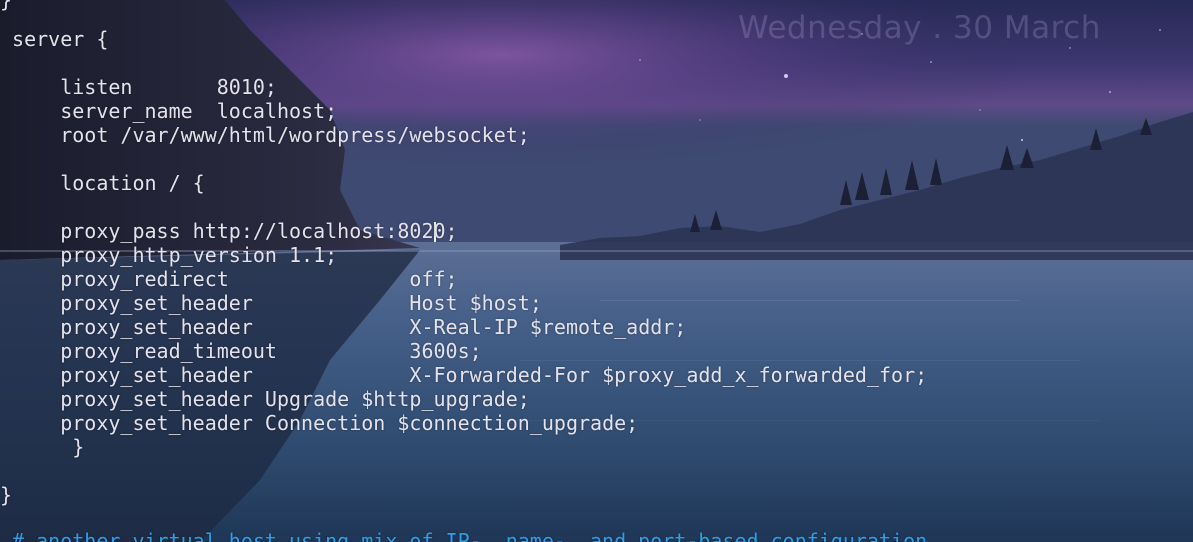 Image resolution: width=1193 pixels, height=542 pixels. Describe the element at coordinates (271, 351) in the screenshot. I see `code-line: proxy_read_timeout 3600s;` at that location.